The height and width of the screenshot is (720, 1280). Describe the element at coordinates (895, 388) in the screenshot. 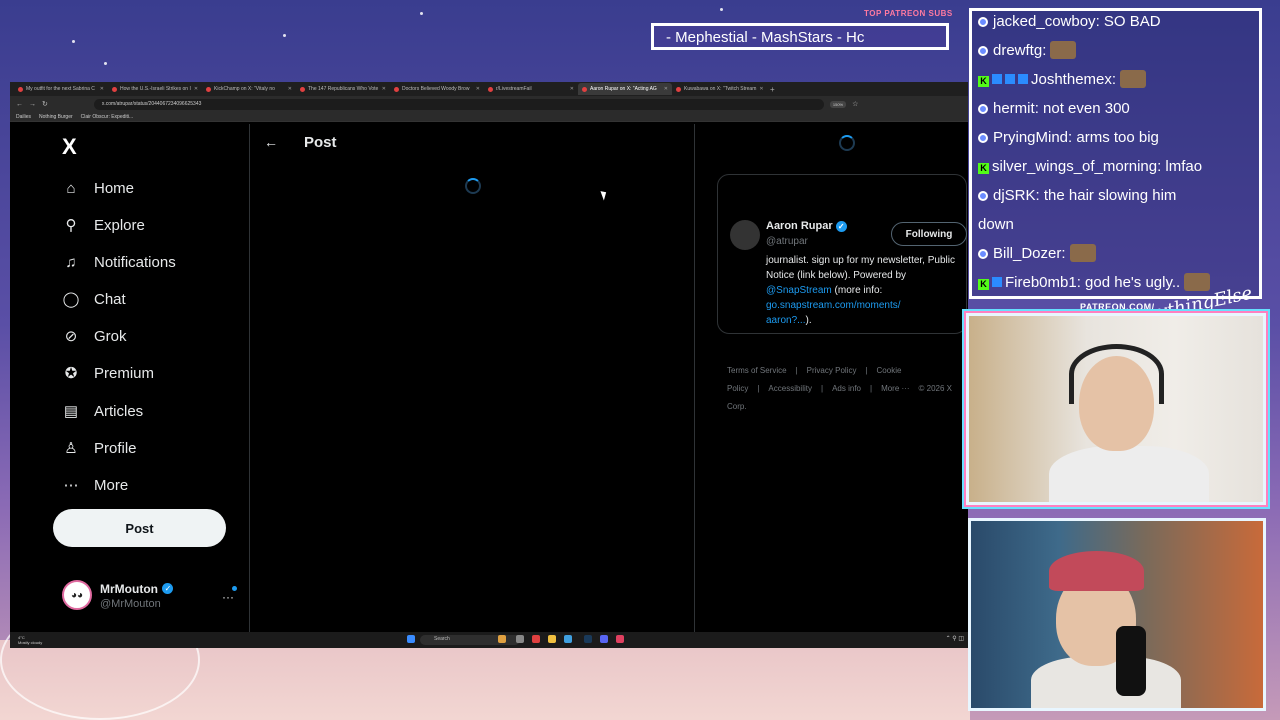

I see `footer-link: More ···` at that location.